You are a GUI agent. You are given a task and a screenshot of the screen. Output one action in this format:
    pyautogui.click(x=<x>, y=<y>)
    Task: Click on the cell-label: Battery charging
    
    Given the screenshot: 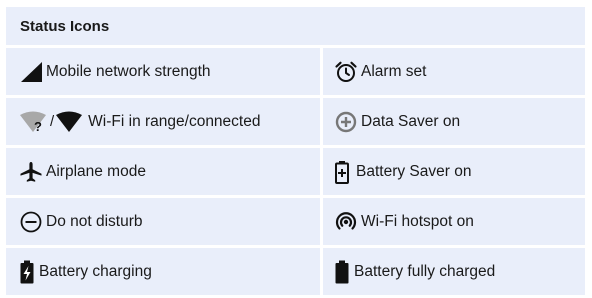 What is the action you would take?
    pyautogui.click(x=95, y=271)
    